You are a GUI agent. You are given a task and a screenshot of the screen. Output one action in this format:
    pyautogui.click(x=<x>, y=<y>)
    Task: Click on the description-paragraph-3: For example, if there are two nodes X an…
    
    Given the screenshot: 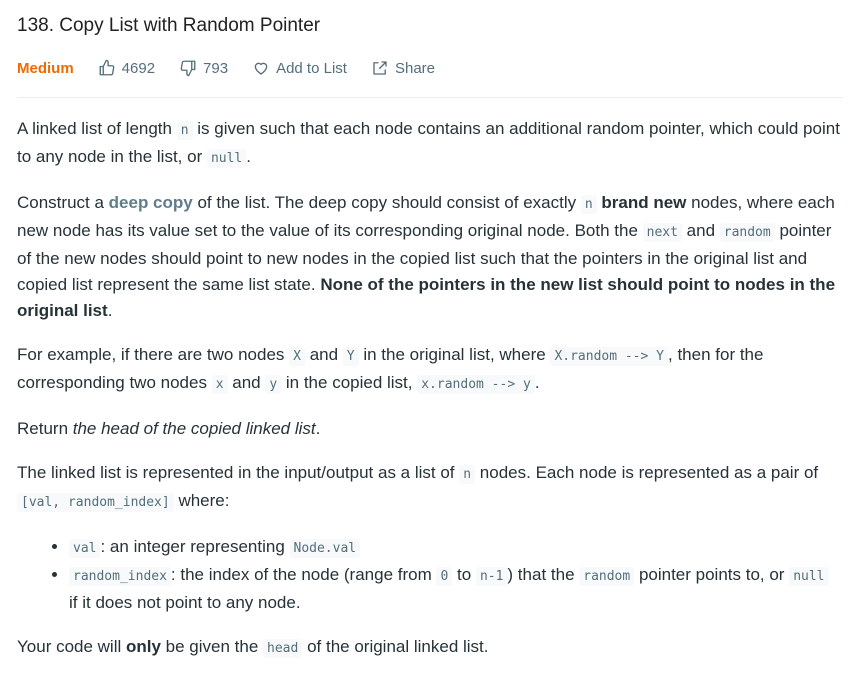 What is the action you would take?
    pyautogui.click(x=429, y=370)
    